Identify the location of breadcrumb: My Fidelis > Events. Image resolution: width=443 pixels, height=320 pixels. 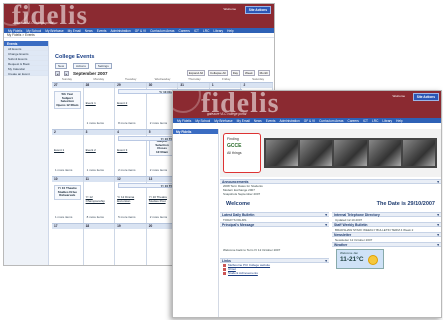
(139, 35).